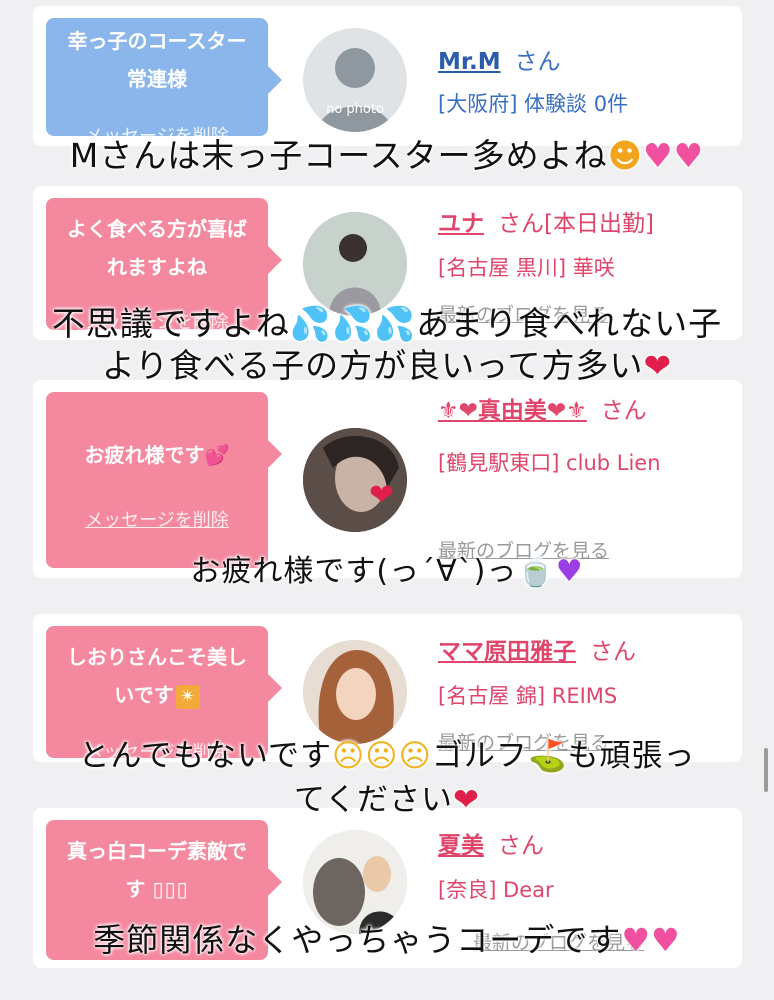 Image resolution: width=774 pixels, height=1000 pixels. Describe the element at coordinates (382, 495) in the screenshot. I see `heart-icon: ❤` at that location.